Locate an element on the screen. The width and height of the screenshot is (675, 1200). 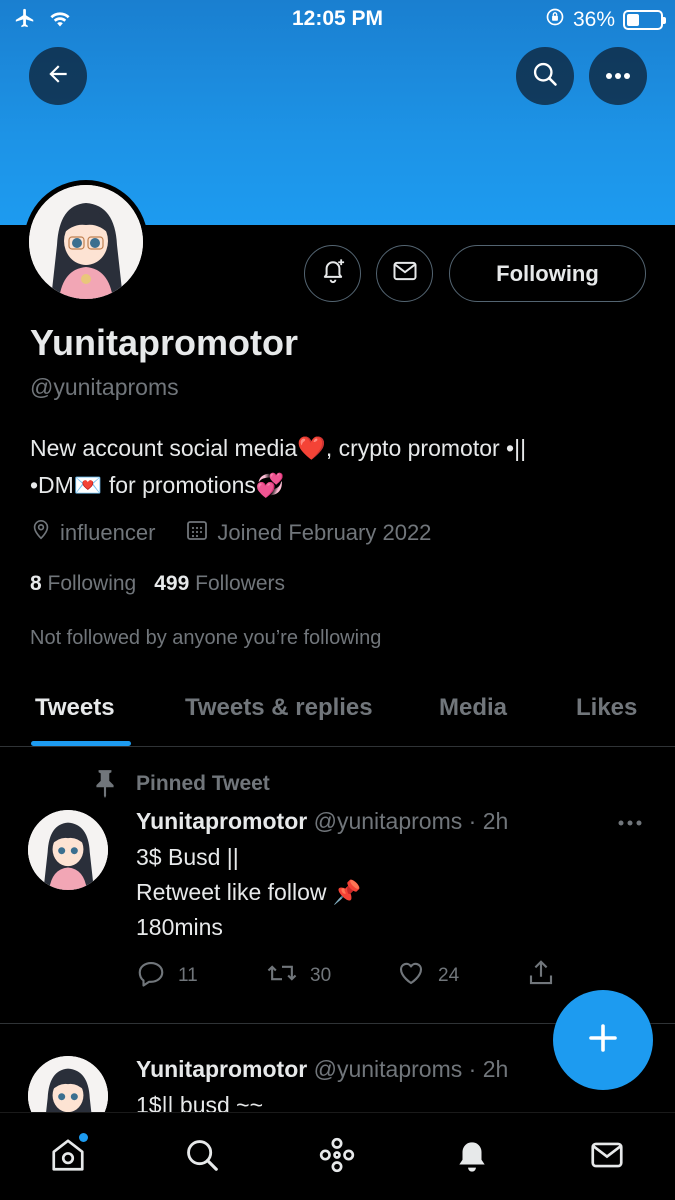
back-arrow-icon is located at coordinates (58, 76).